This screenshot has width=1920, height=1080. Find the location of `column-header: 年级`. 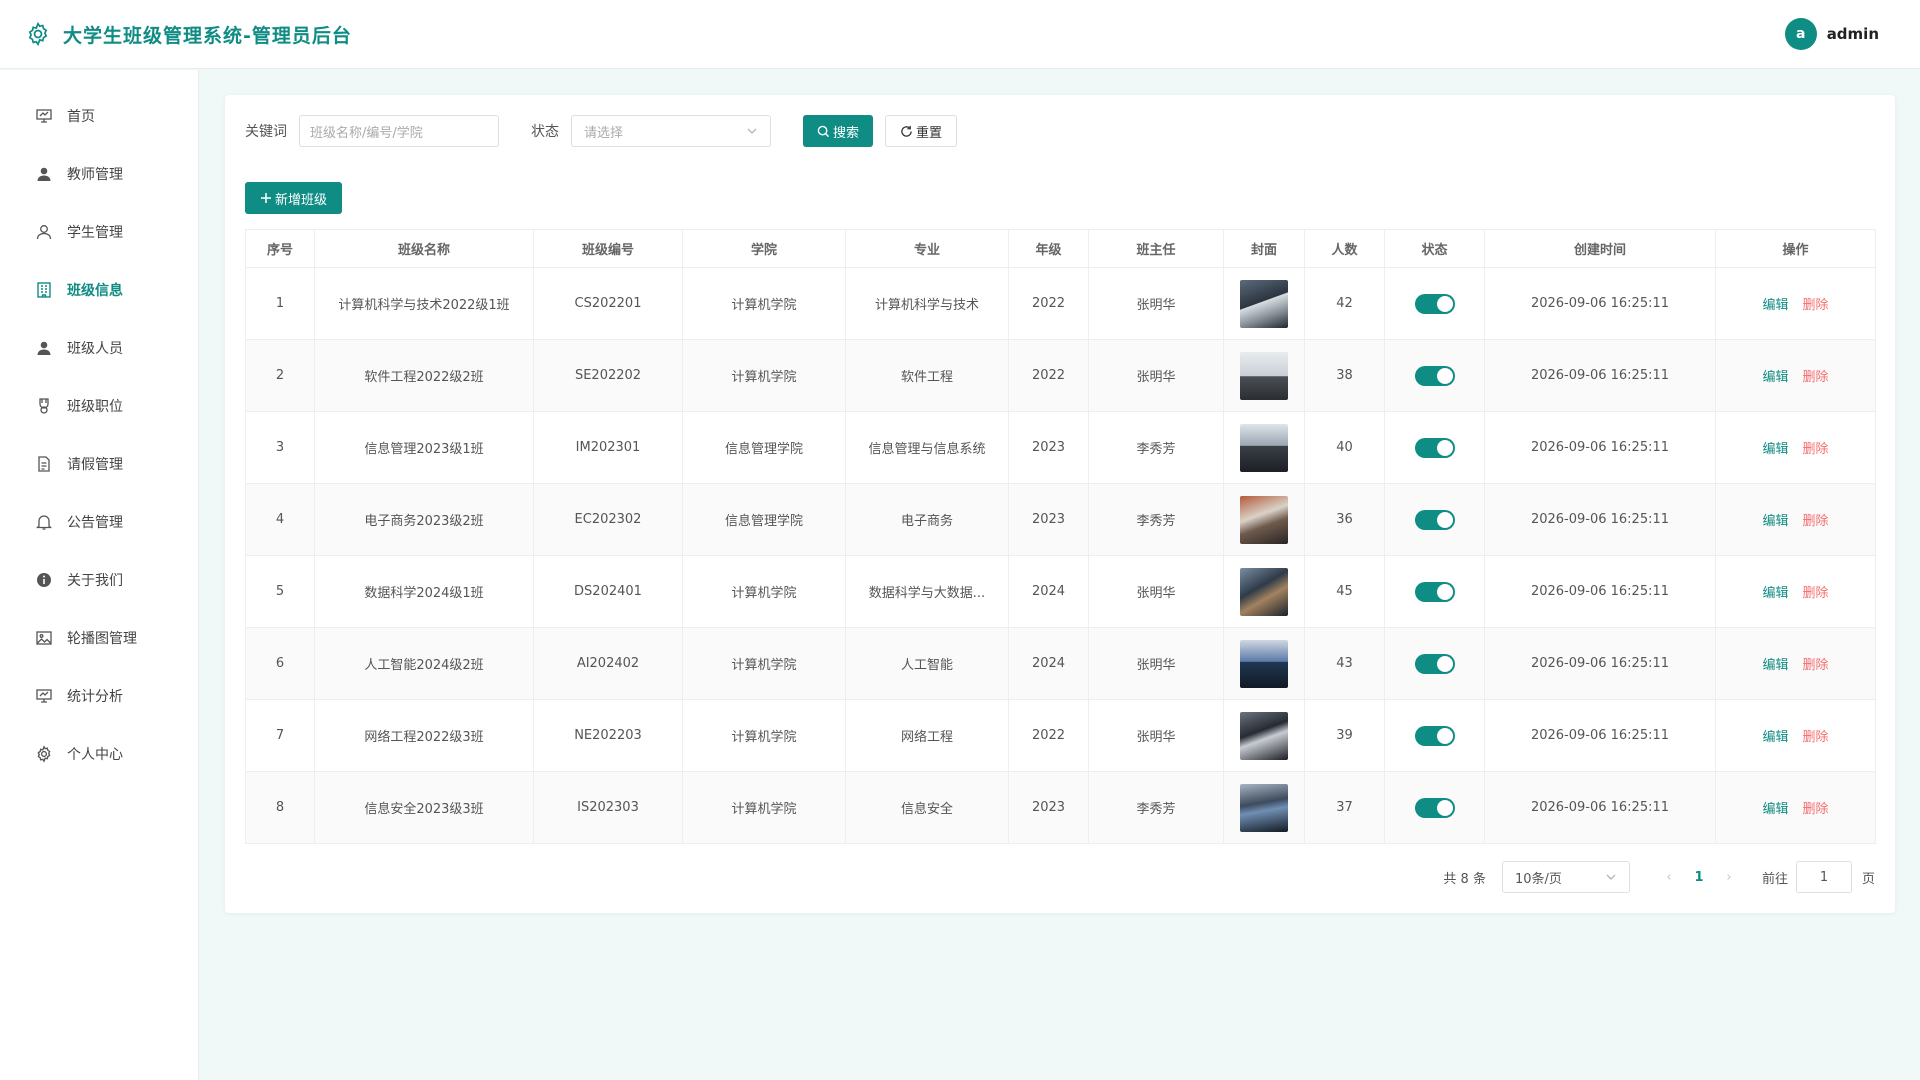

column-header: 年级 is located at coordinates (1048, 248).